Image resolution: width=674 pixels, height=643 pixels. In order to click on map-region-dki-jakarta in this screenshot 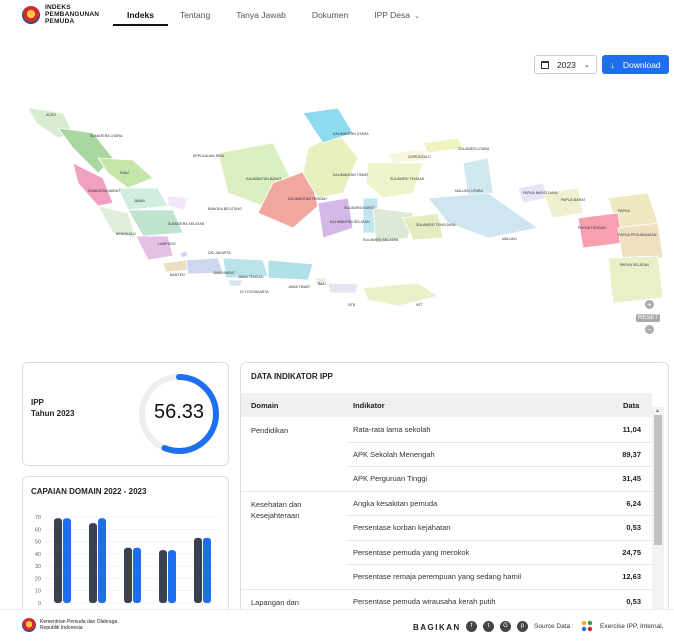, I will do `click(184, 254)`.